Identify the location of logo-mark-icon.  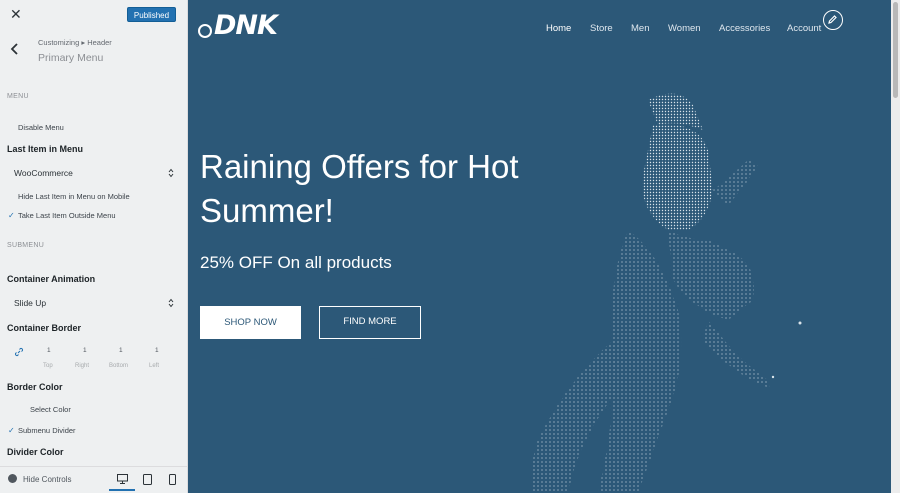
(205, 31).